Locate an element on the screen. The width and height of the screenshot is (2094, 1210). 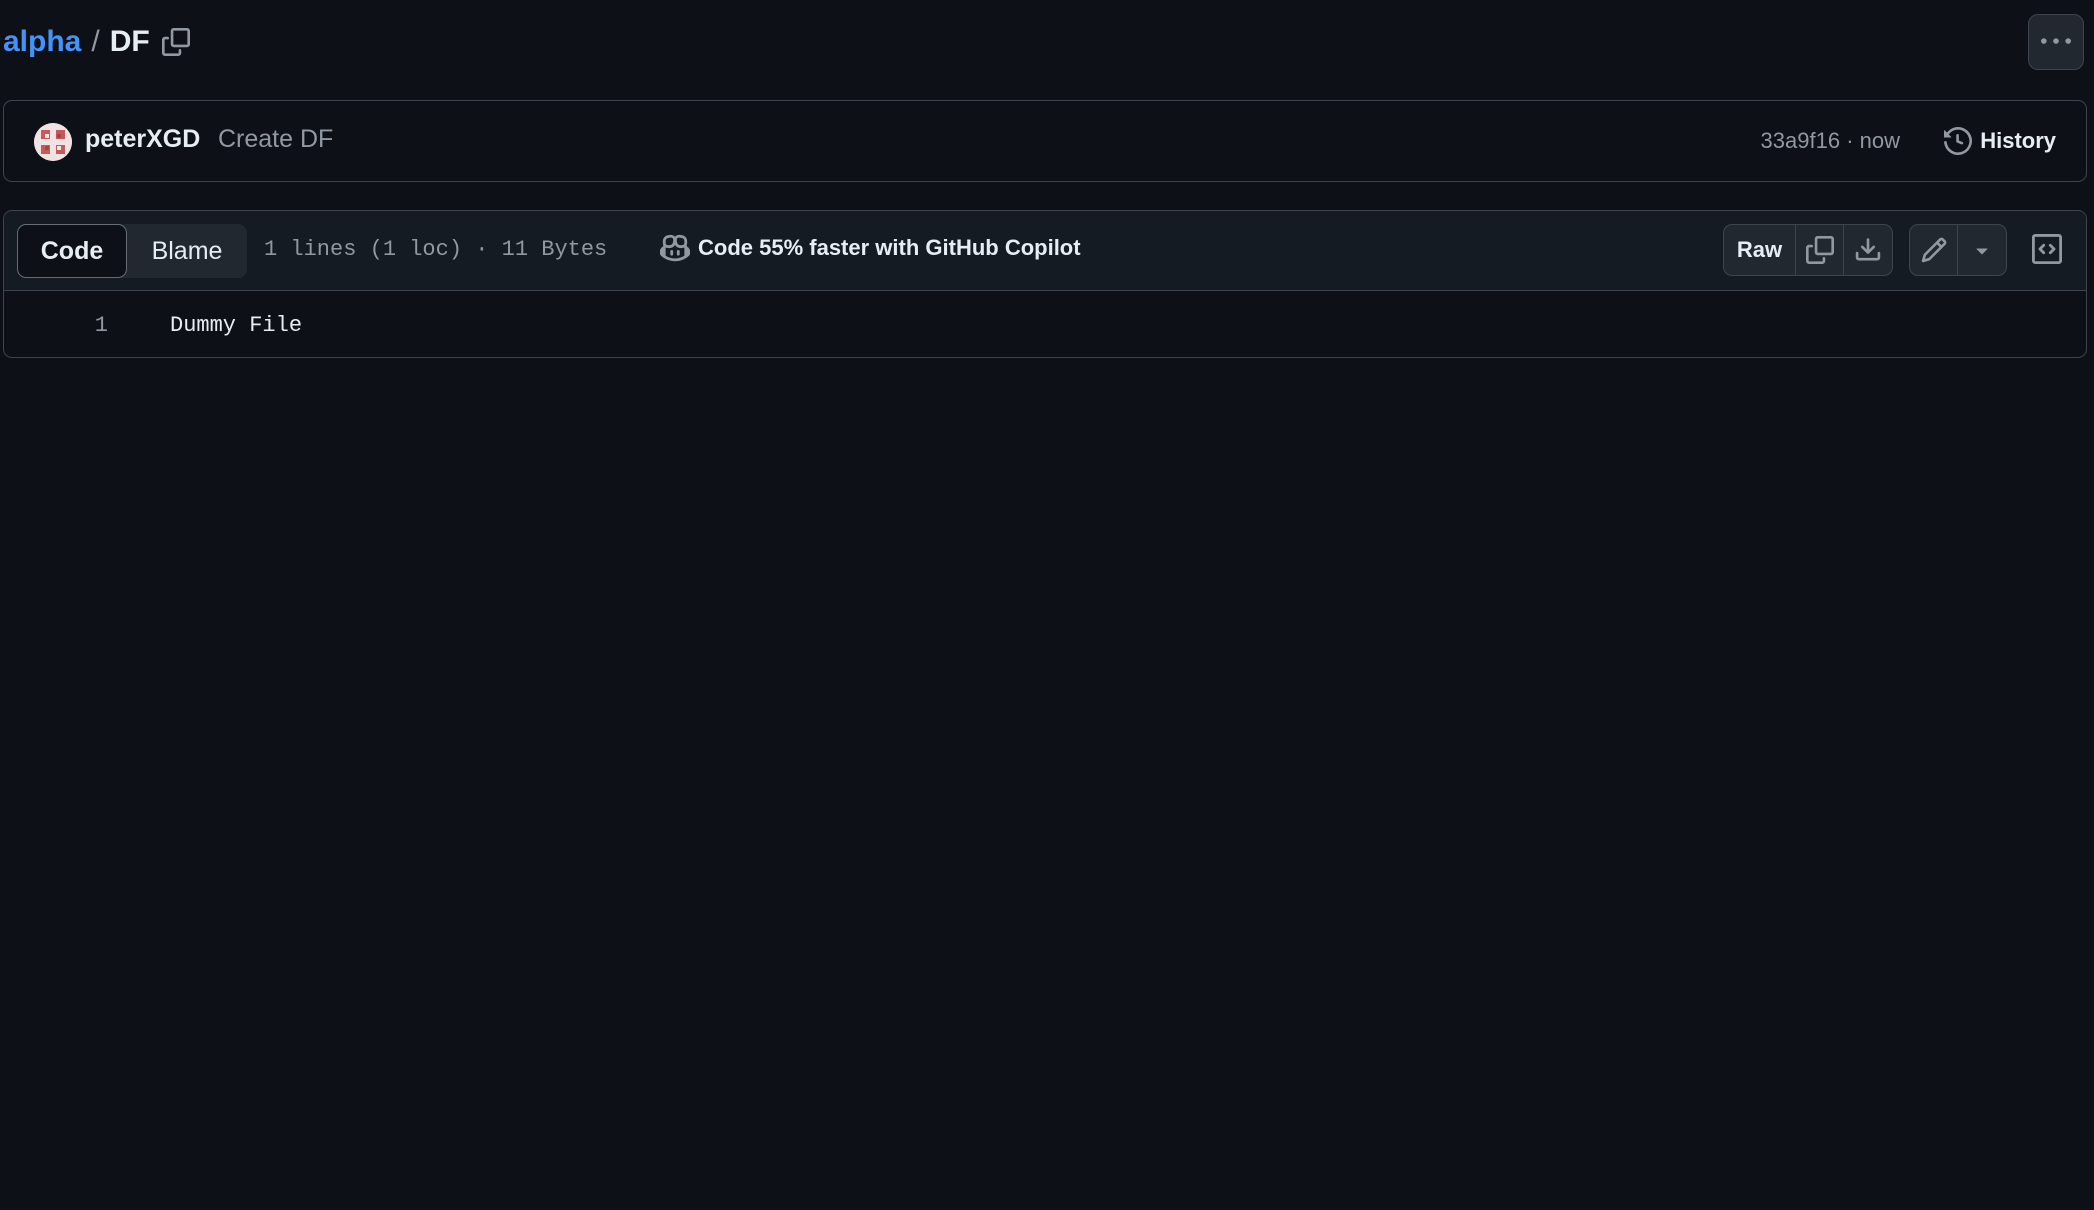
history-button: History is located at coordinates (2000, 141).